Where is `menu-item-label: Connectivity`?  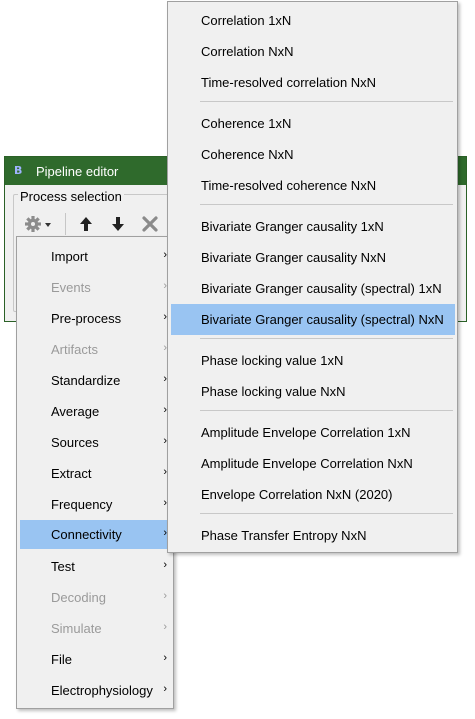
menu-item-label: Connectivity is located at coordinates (86, 534).